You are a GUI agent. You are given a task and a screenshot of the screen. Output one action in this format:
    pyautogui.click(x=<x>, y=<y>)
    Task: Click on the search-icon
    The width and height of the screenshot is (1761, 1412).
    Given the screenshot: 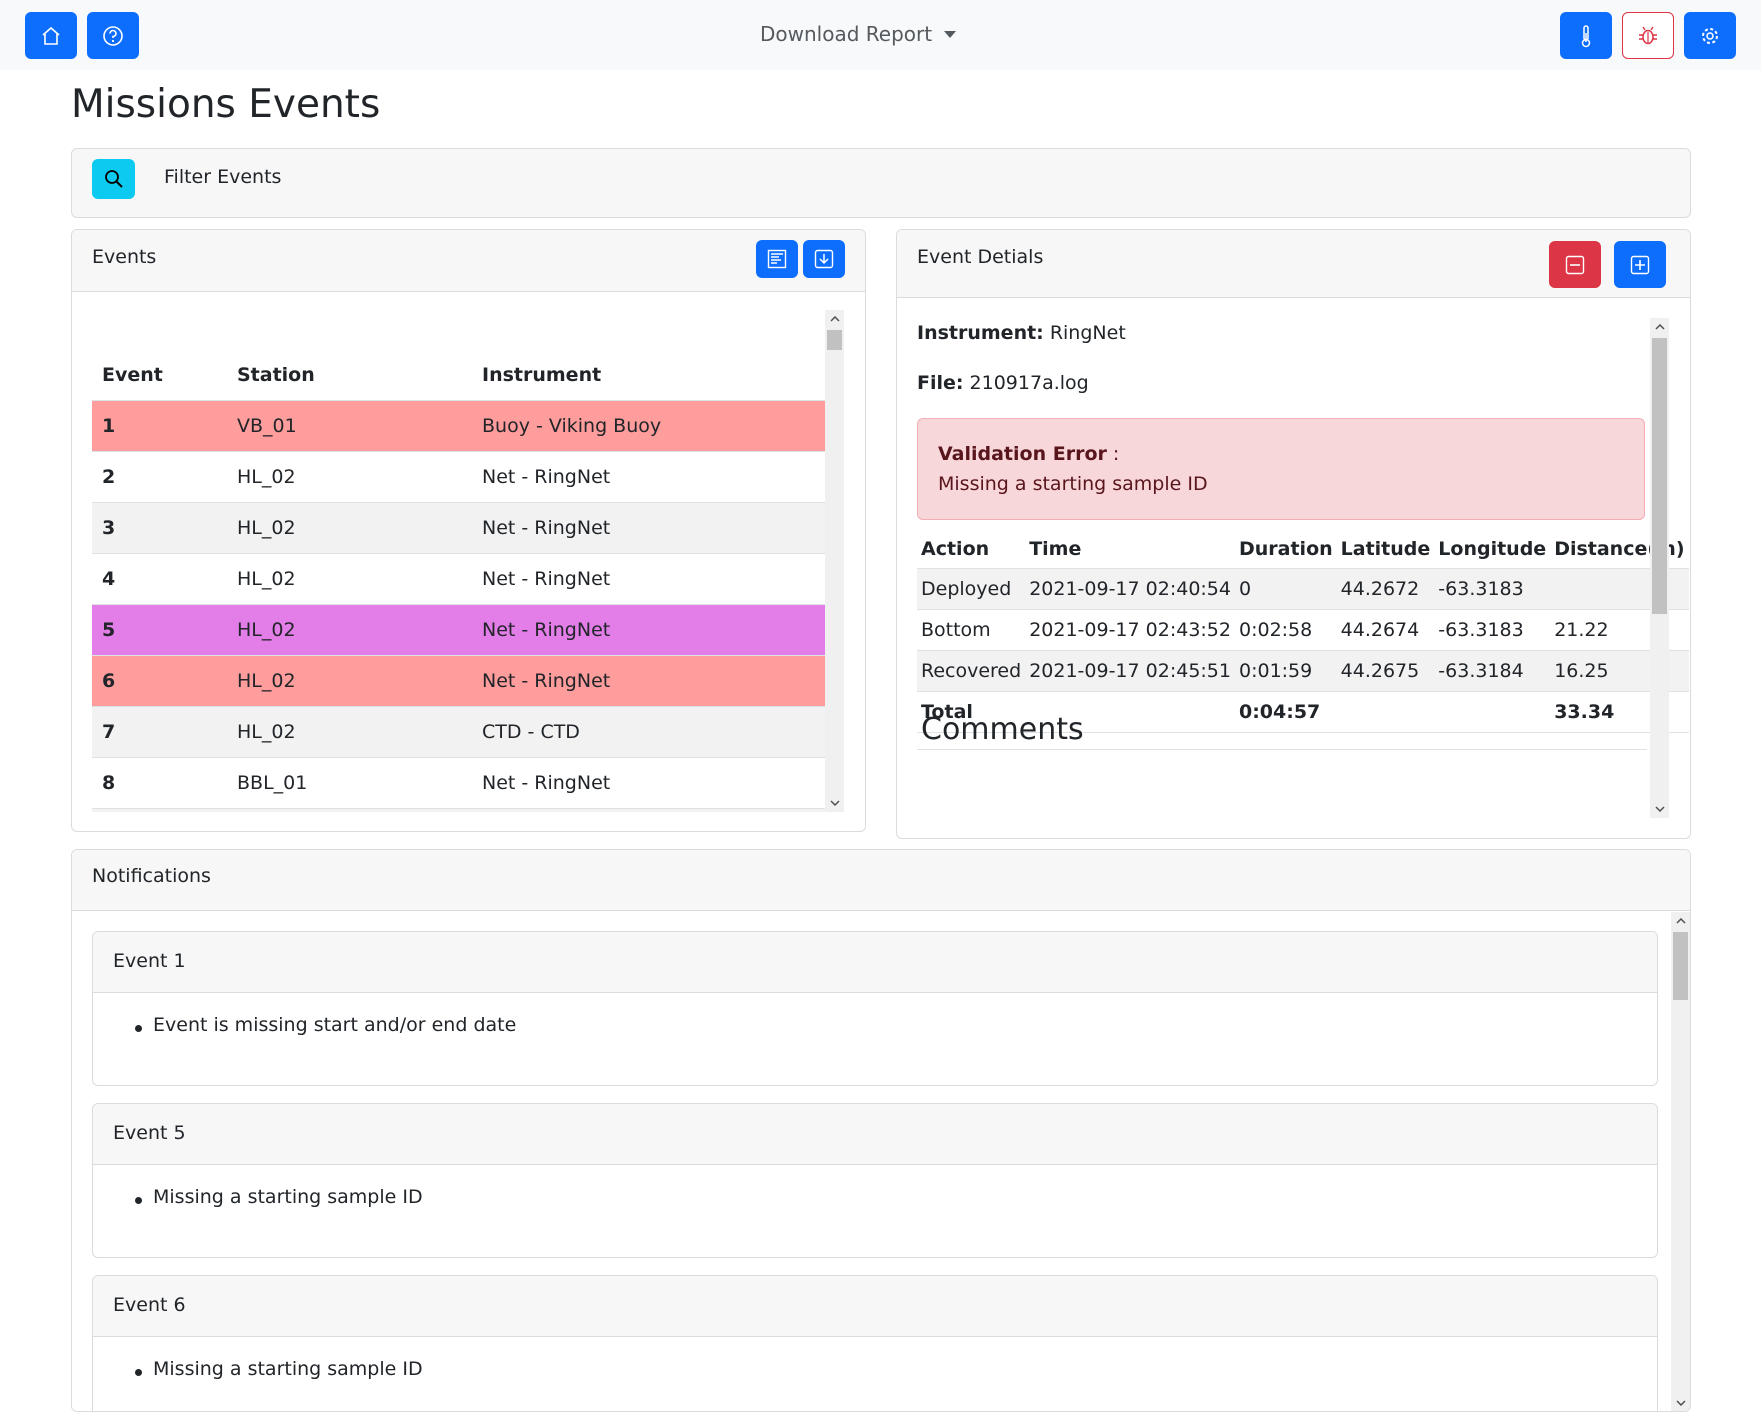 What is the action you would take?
    pyautogui.click(x=113, y=179)
    